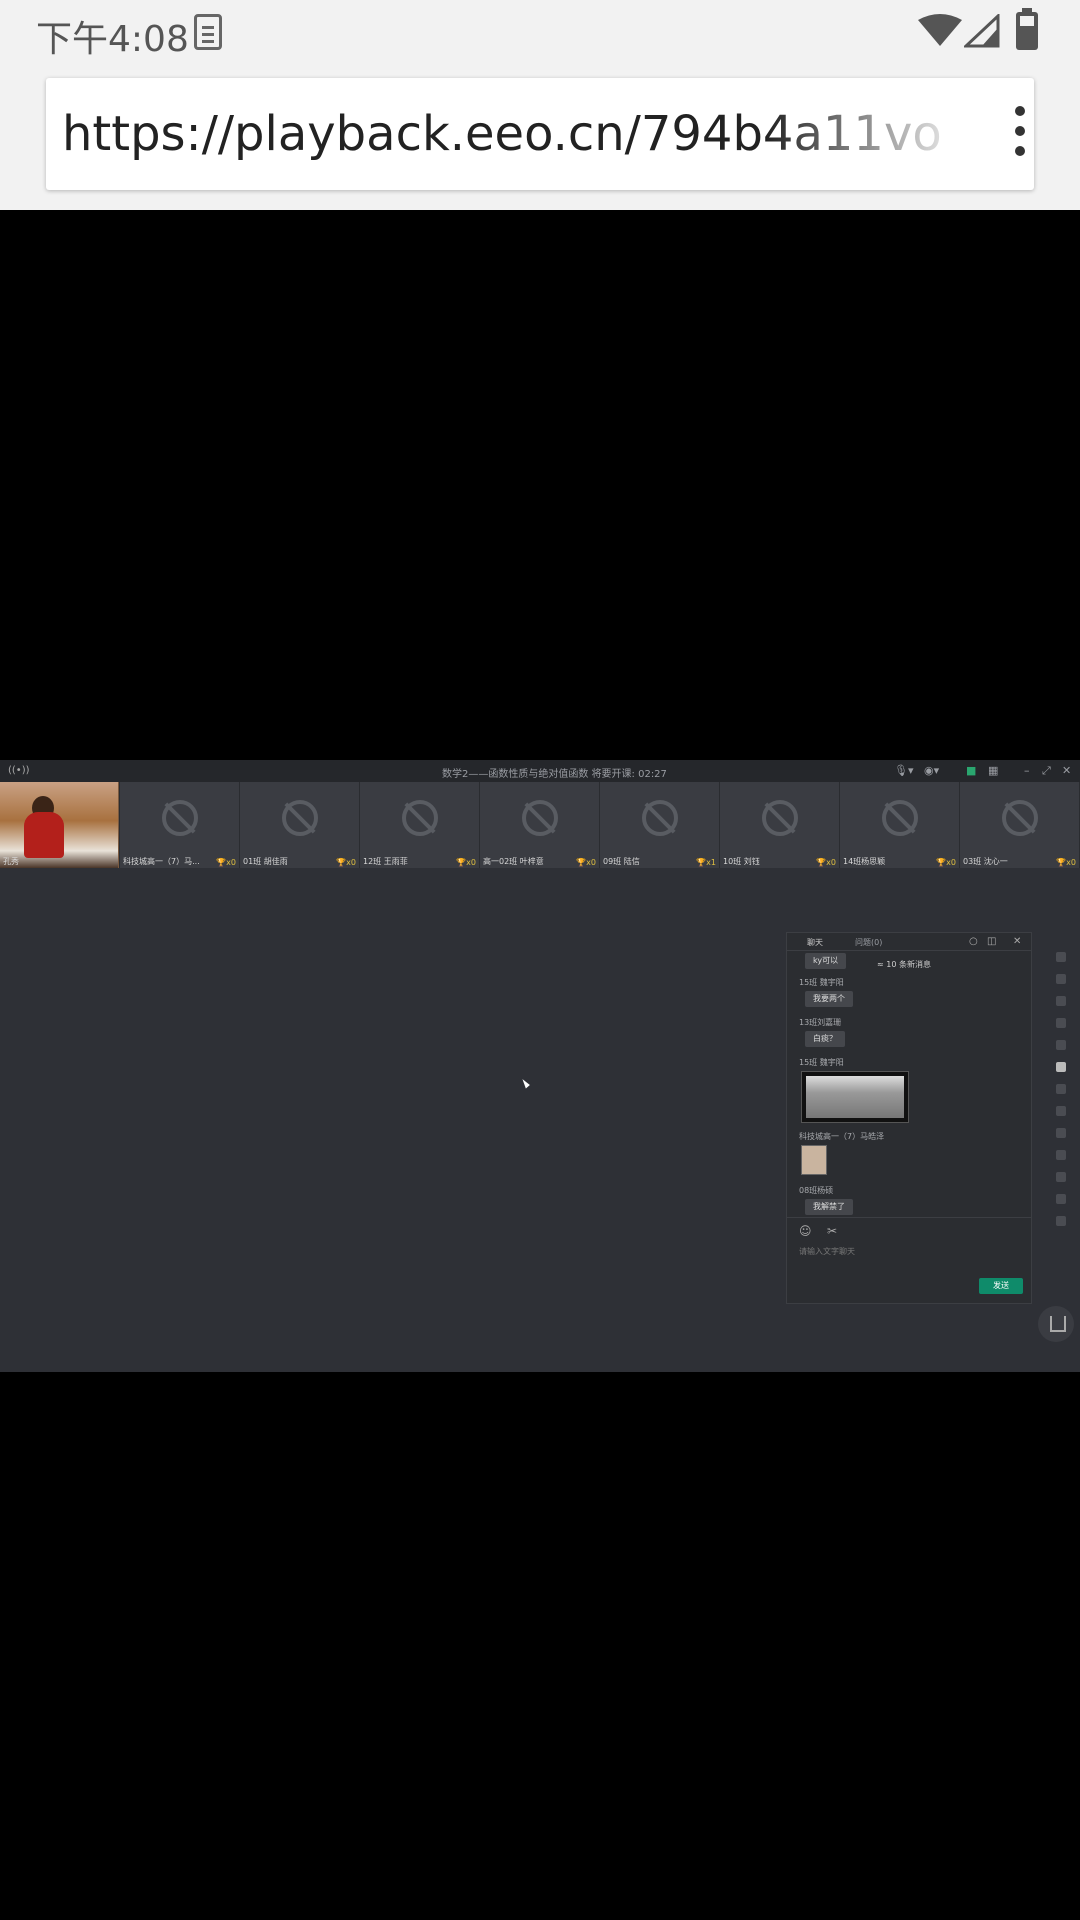  What do you see at coordinates (1066, 770) in the screenshot?
I see `close-icon: ✕` at bounding box center [1066, 770].